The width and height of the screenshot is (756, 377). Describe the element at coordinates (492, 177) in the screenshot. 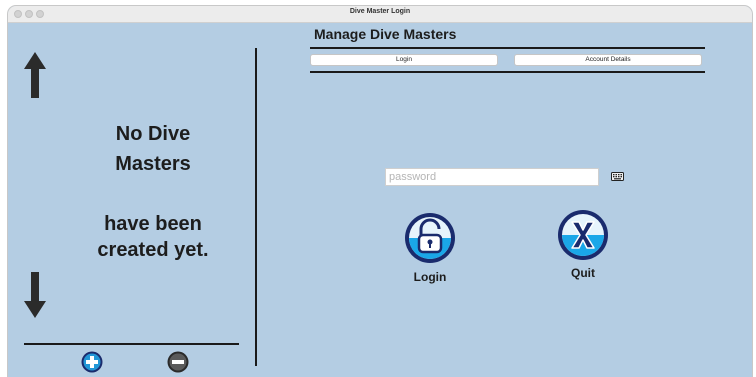

I see `password-field` at that location.